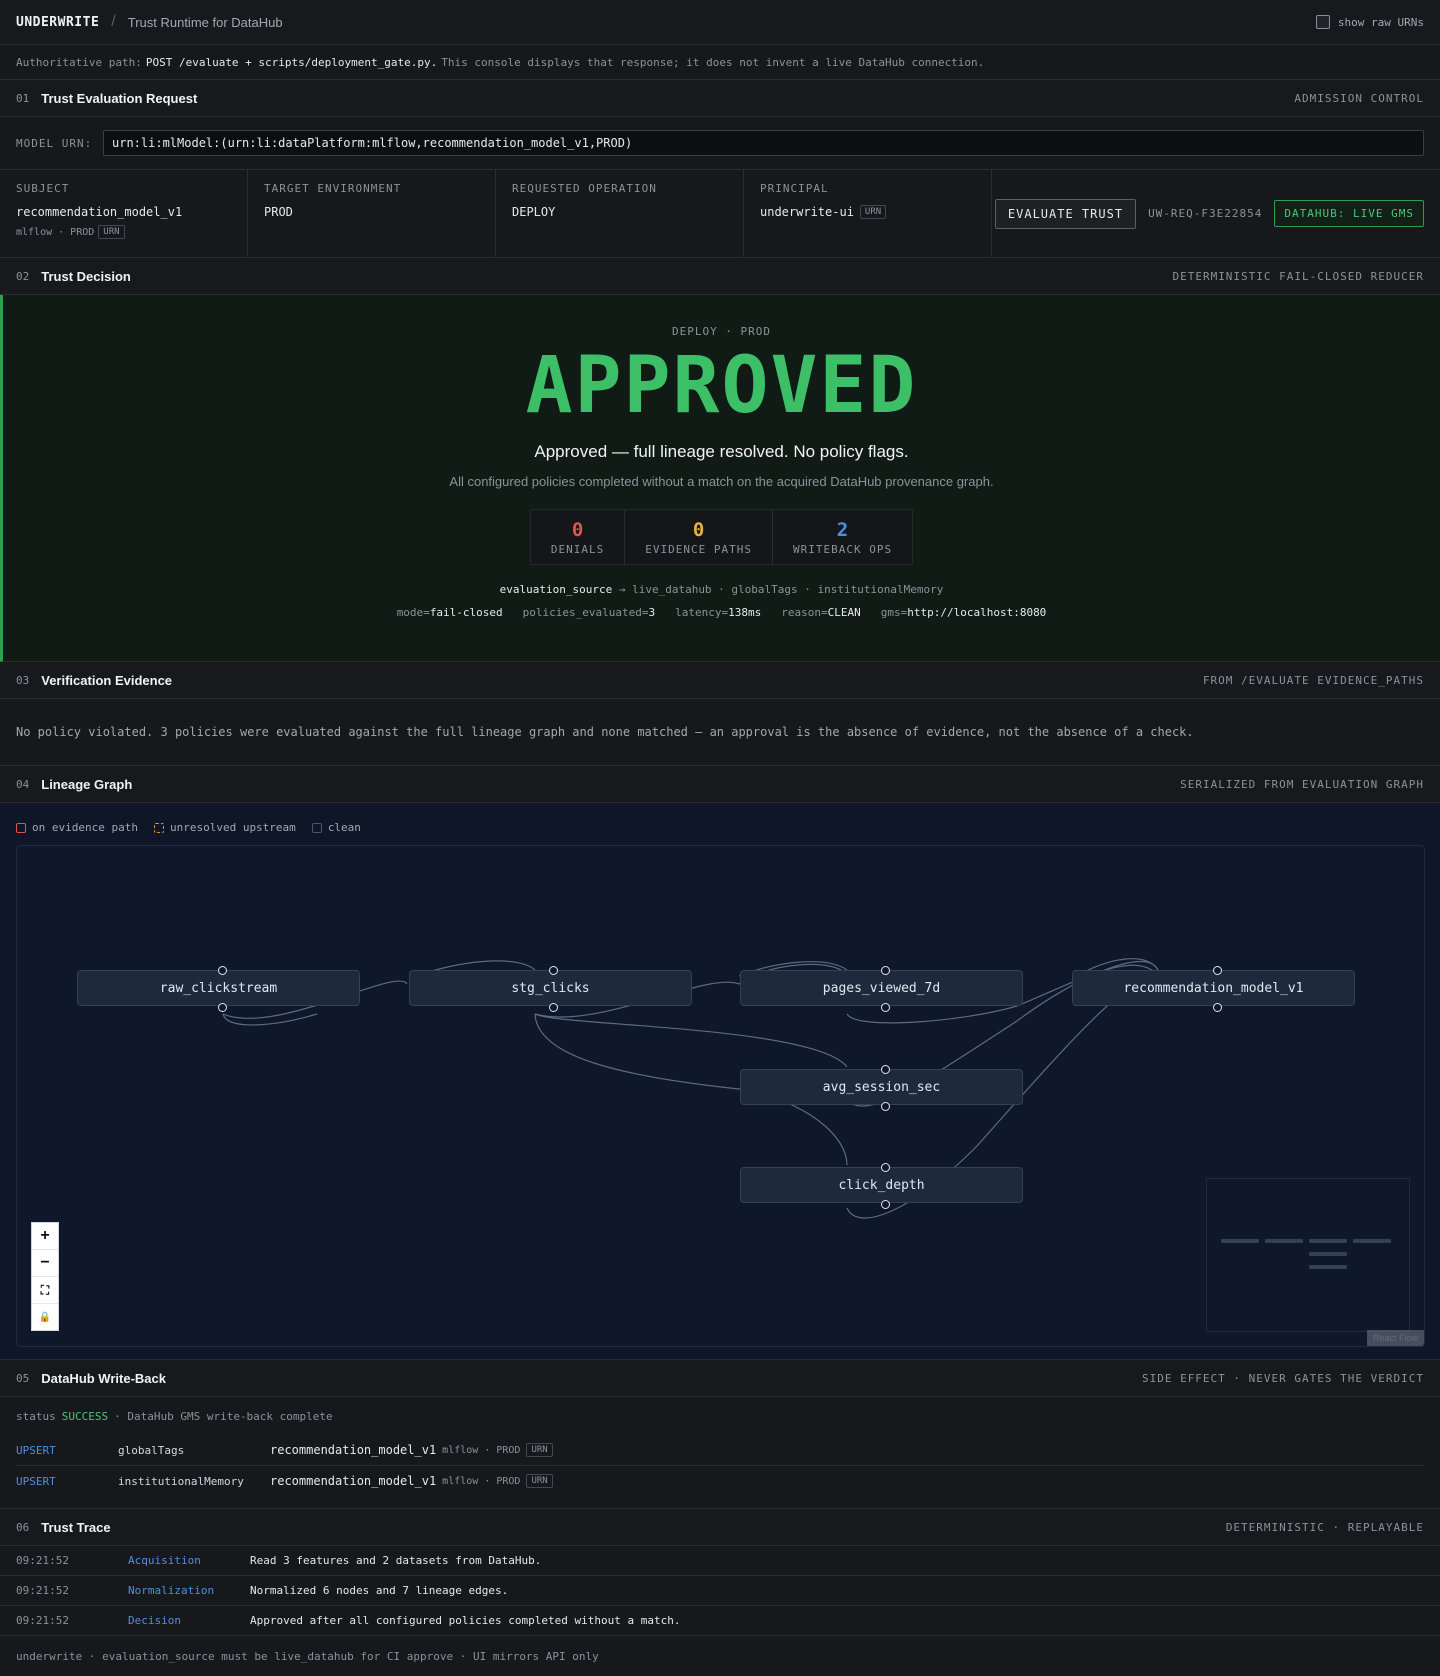 This screenshot has height=1676, width=1440. What do you see at coordinates (218, 988) in the screenshot?
I see `node-raw-clickstream: raw_clickstream` at bounding box center [218, 988].